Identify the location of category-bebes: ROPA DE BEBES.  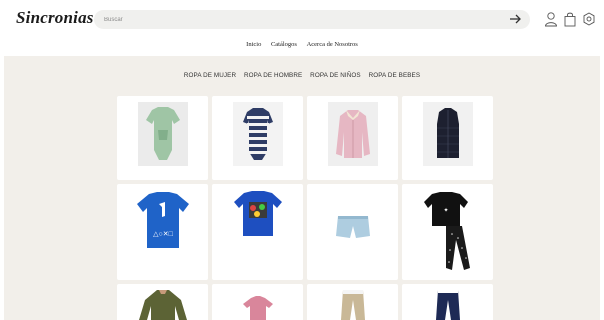
(395, 75).